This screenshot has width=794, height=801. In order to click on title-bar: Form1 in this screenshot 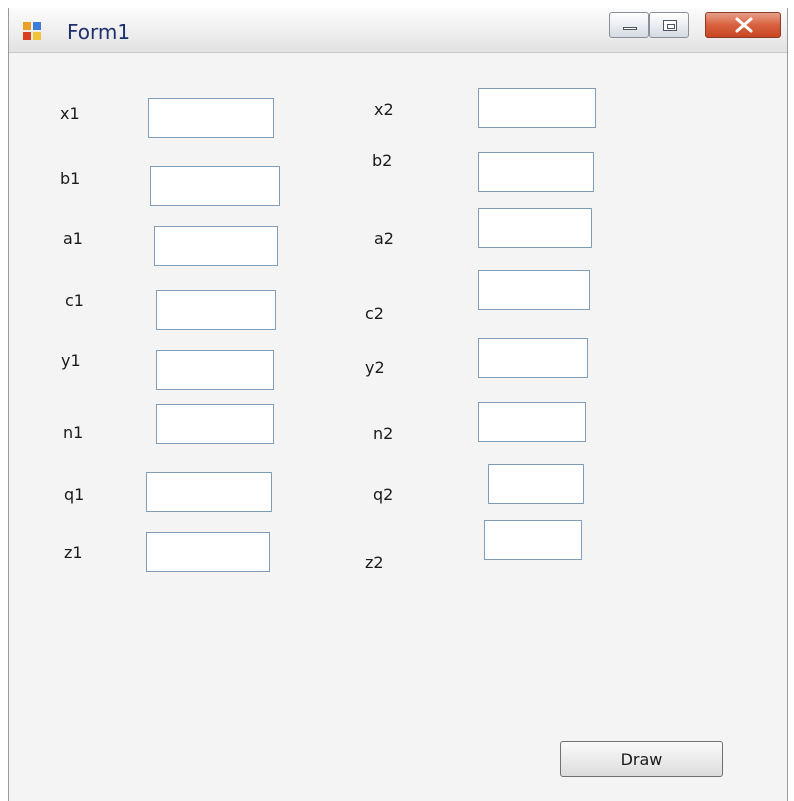, I will do `click(398, 30)`.